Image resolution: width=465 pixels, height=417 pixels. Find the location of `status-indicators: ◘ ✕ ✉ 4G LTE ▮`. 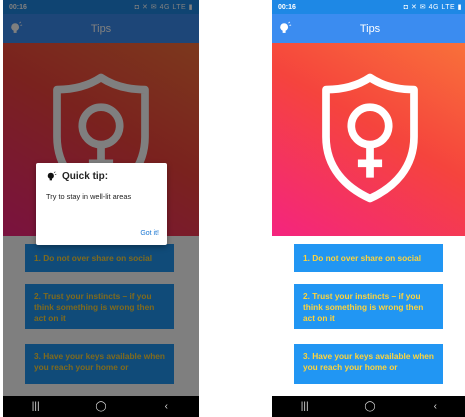

status-indicators: ◘ ✕ ✉ 4G LTE ▮ is located at coordinates (432, 7).